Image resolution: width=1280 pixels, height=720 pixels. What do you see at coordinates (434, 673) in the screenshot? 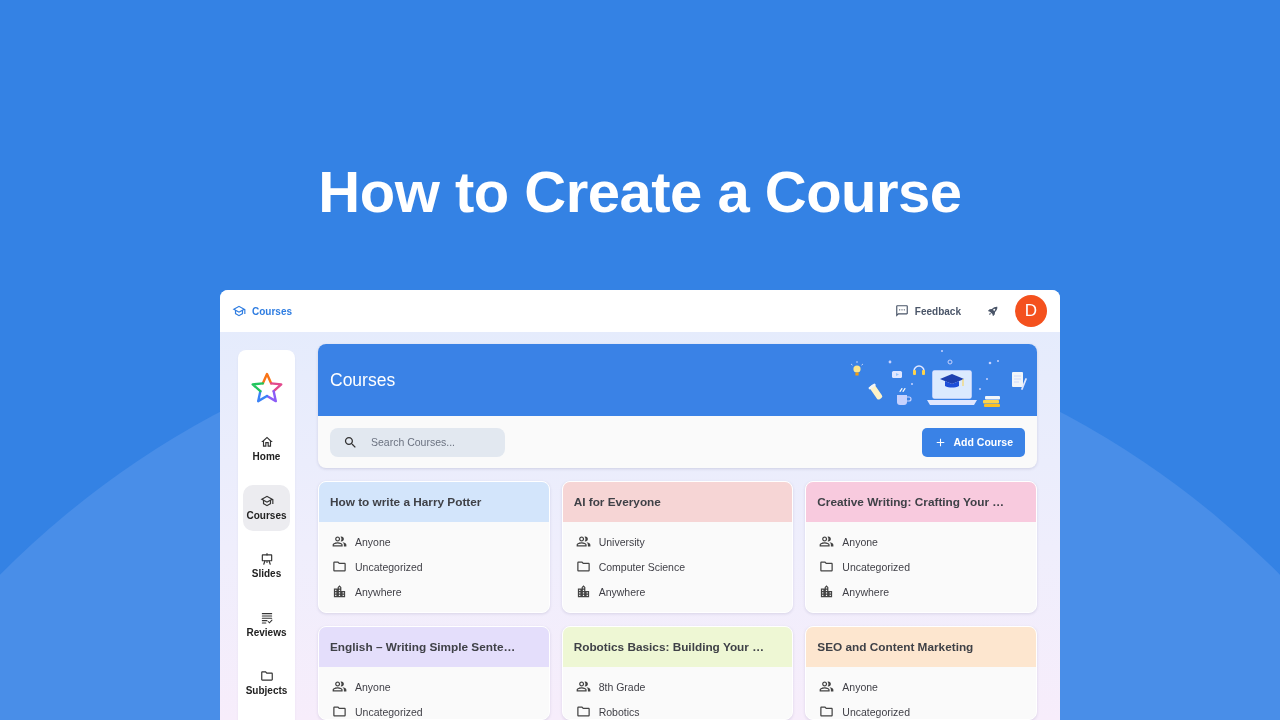
I see `course-card: English – Writing Simple Sente… Anyone Uncategorized` at bounding box center [434, 673].